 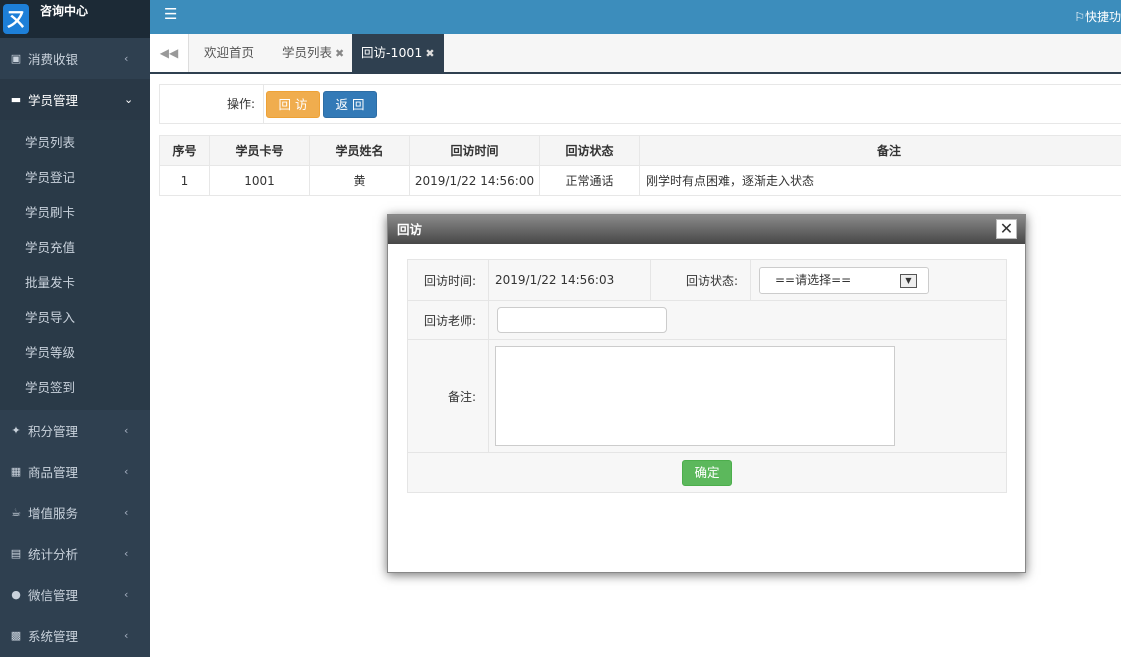 What do you see at coordinates (589, 150) in the screenshot?
I see `column-header: 回访状态` at bounding box center [589, 150].